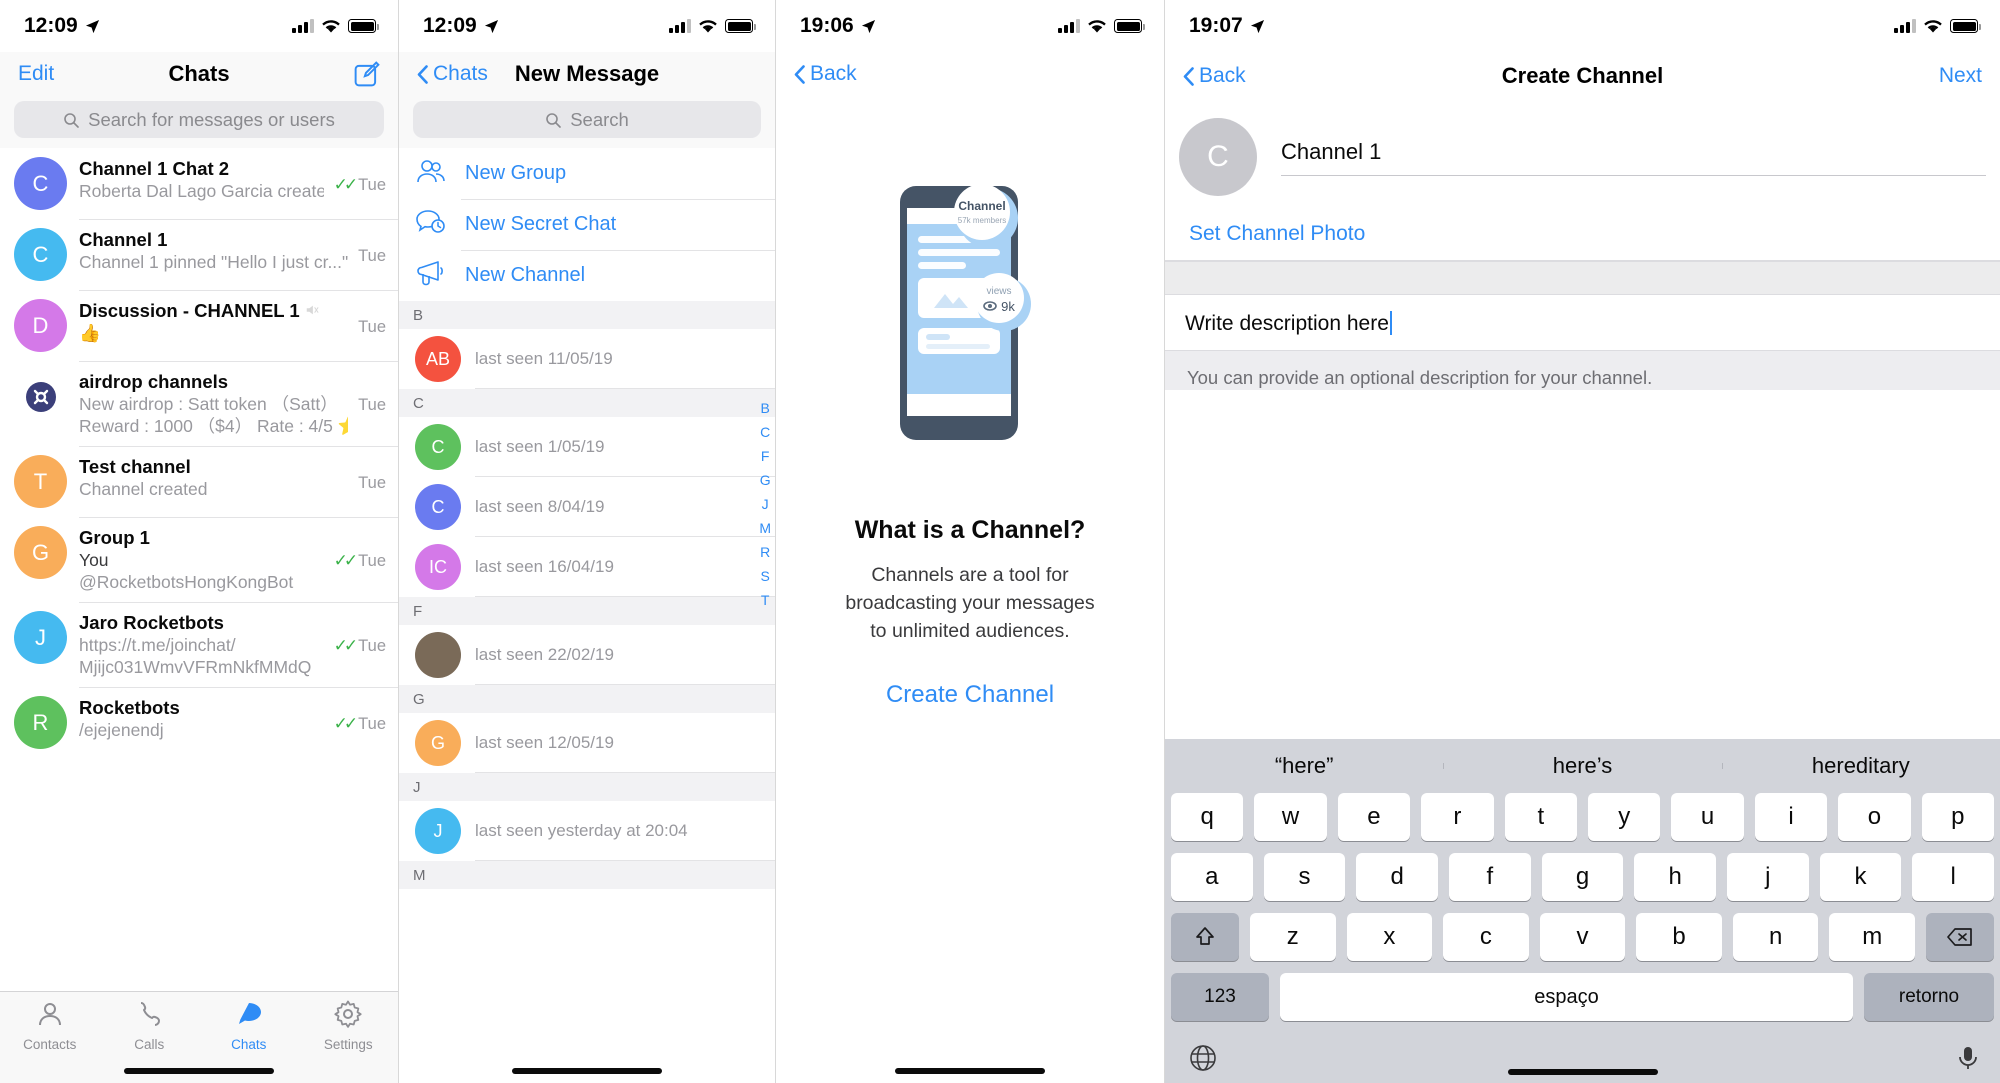  Describe the element at coordinates (587, 359) in the screenshot. I see `contact-list-item: AB last seen 11/05/19` at that location.